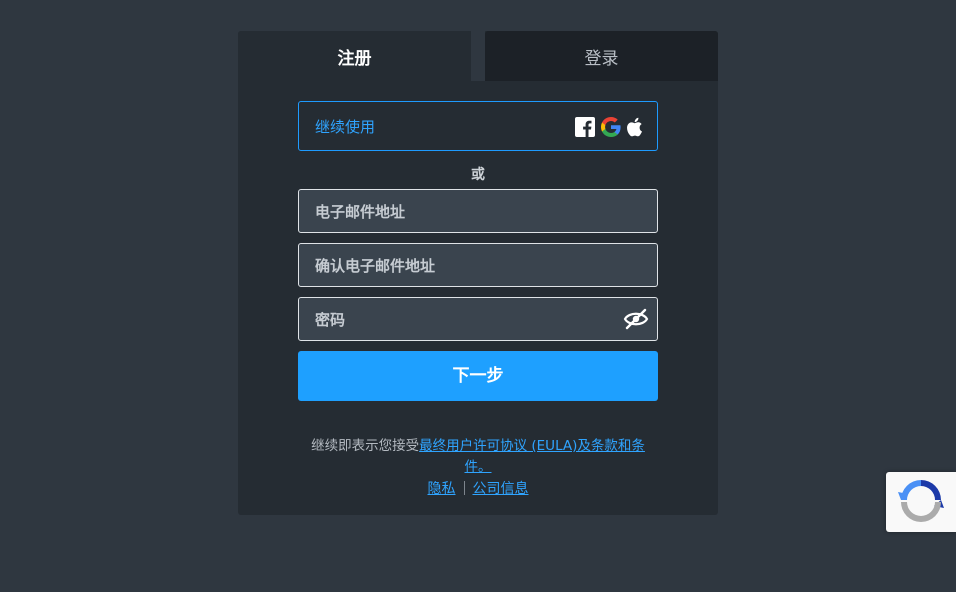 The width and height of the screenshot is (956, 592). What do you see at coordinates (532, 456) in the screenshot?
I see `eula-link: 最终用户许可协议 (EULA)及条款和条件。` at bounding box center [532, 456].